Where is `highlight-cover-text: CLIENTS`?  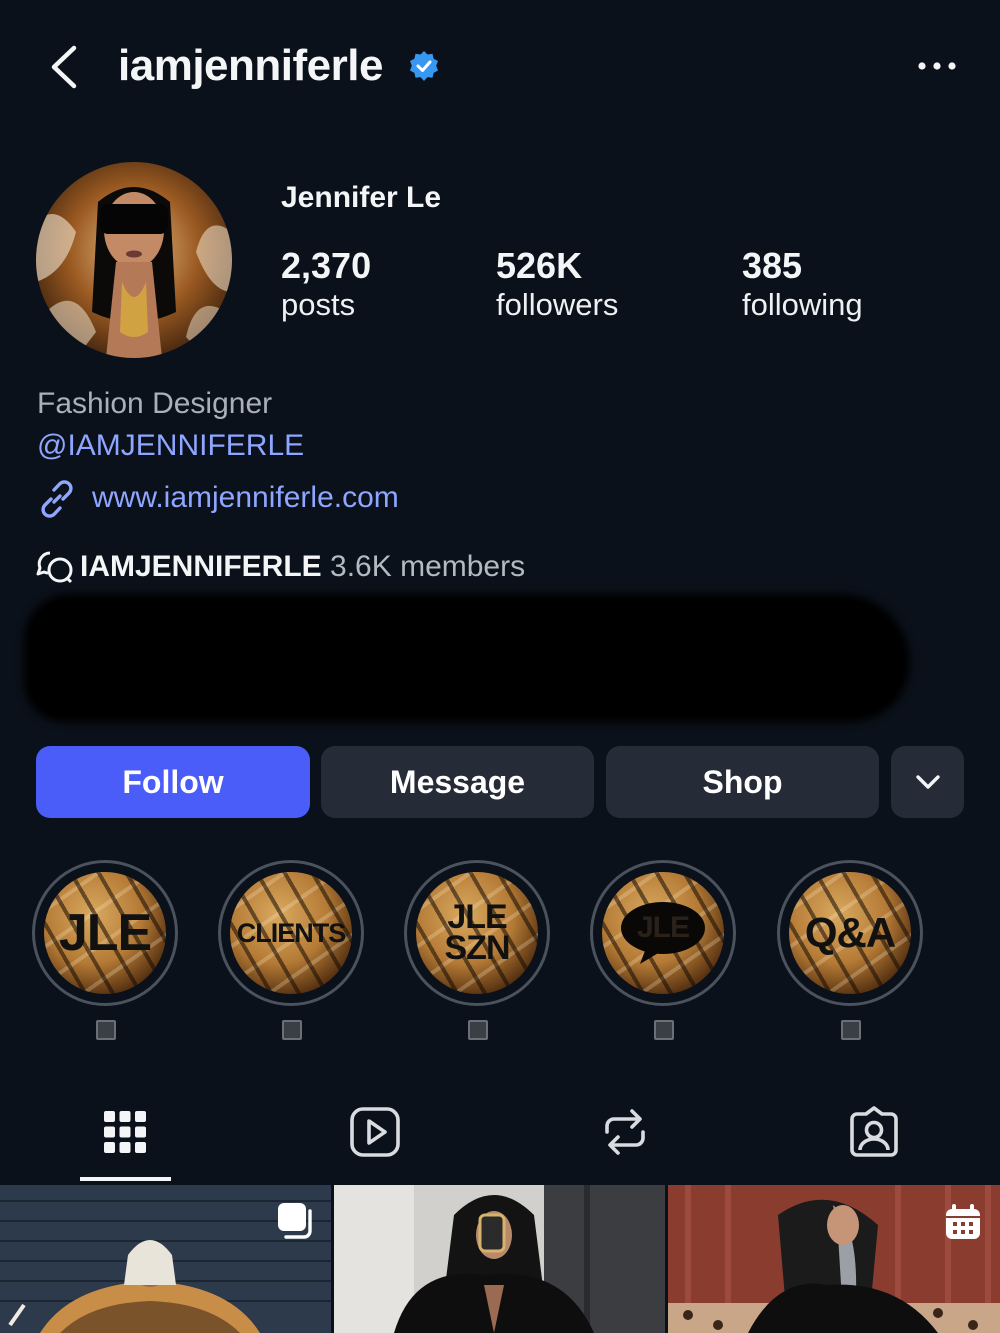
highlight-cover-text: CLIENTS is located at coordinates (291, 932).